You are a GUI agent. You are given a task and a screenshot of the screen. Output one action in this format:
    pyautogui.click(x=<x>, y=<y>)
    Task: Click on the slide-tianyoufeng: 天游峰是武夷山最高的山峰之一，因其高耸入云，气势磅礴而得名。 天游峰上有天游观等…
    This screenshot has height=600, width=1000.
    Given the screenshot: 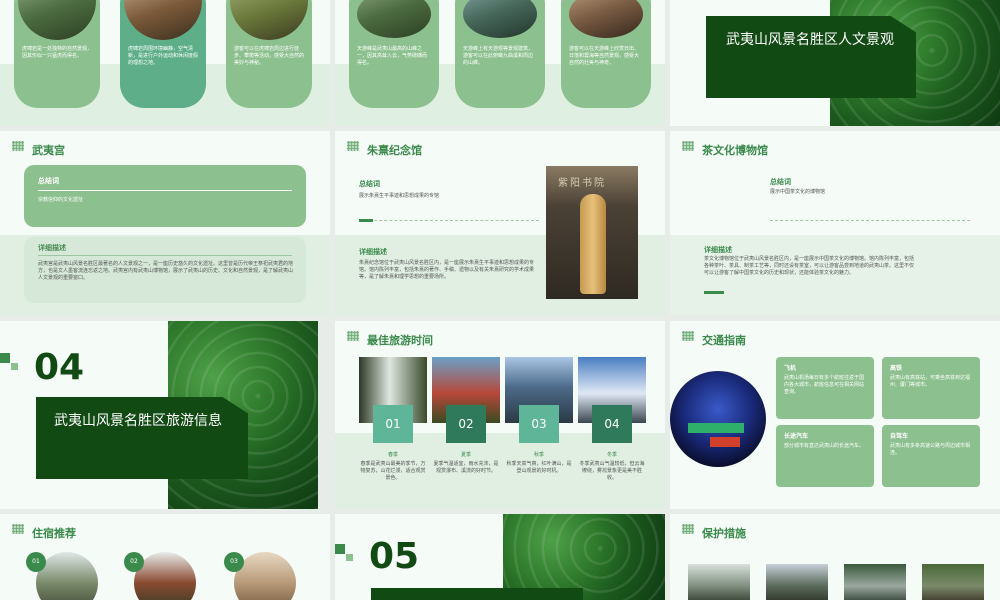 What is the action you would take?
    pyautogui.click(x=500, y=63)
    